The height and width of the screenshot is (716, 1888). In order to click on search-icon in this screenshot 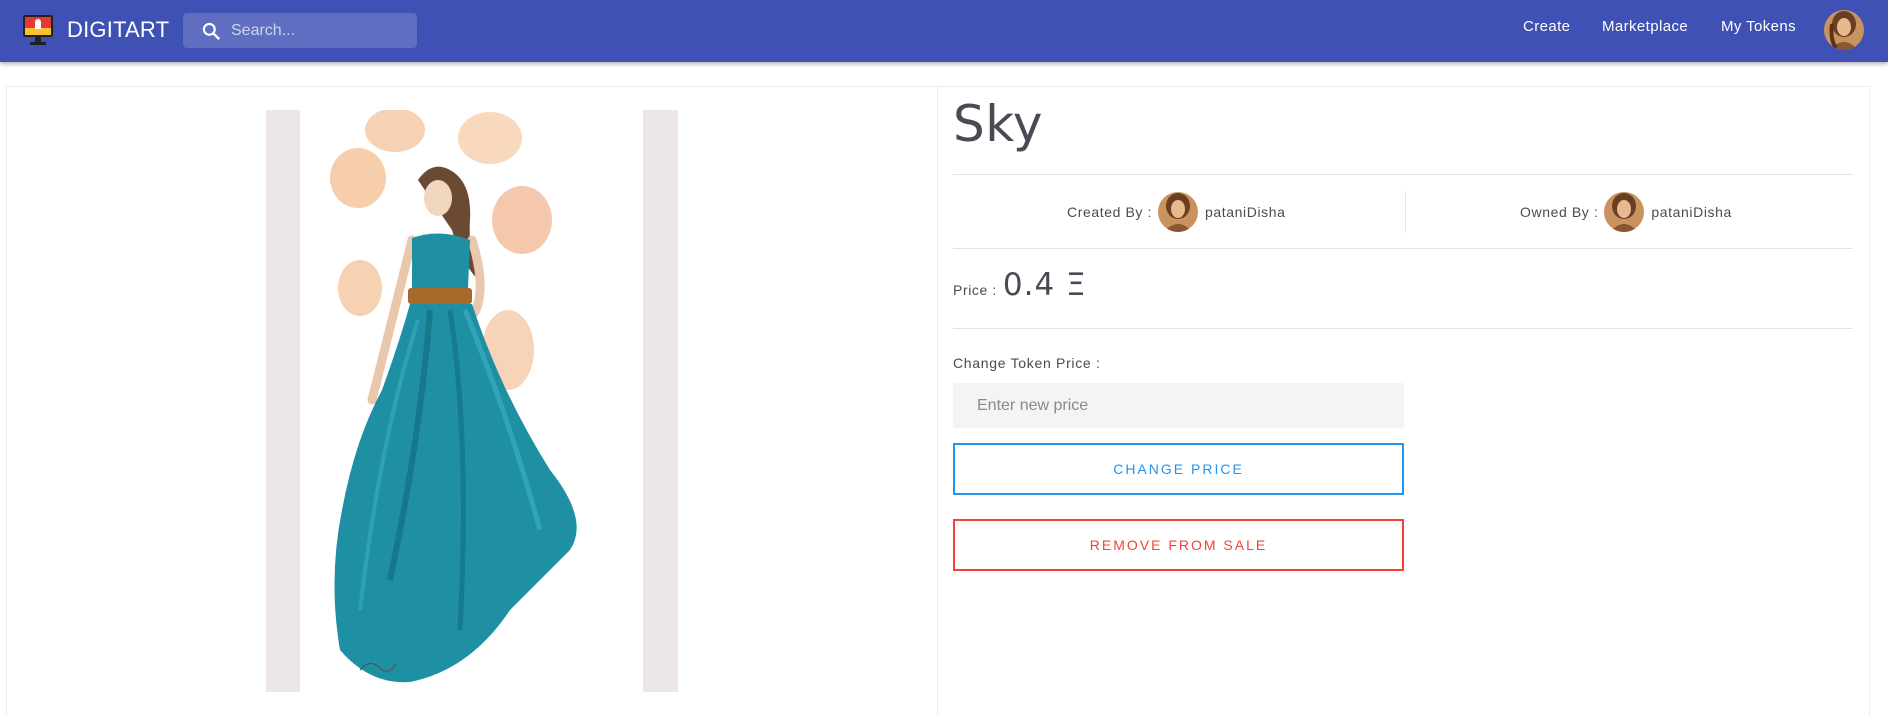, I will do `click(211, 31)`.